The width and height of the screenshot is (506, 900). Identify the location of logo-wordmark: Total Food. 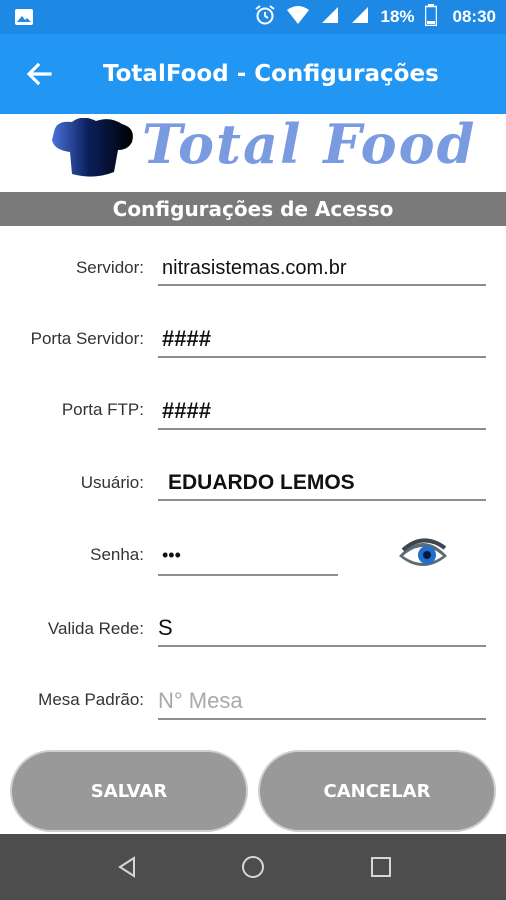
(309, 144).